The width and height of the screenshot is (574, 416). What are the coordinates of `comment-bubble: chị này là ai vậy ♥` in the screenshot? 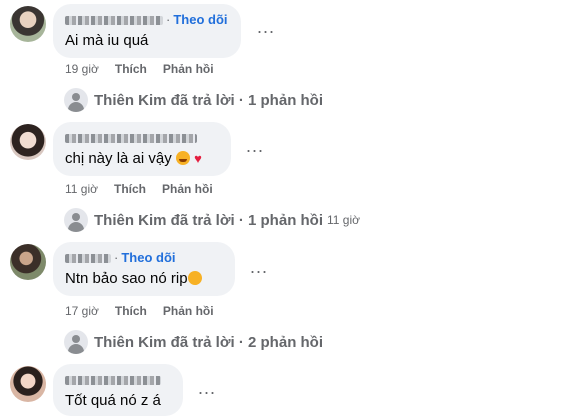 It's located at (142, 149).